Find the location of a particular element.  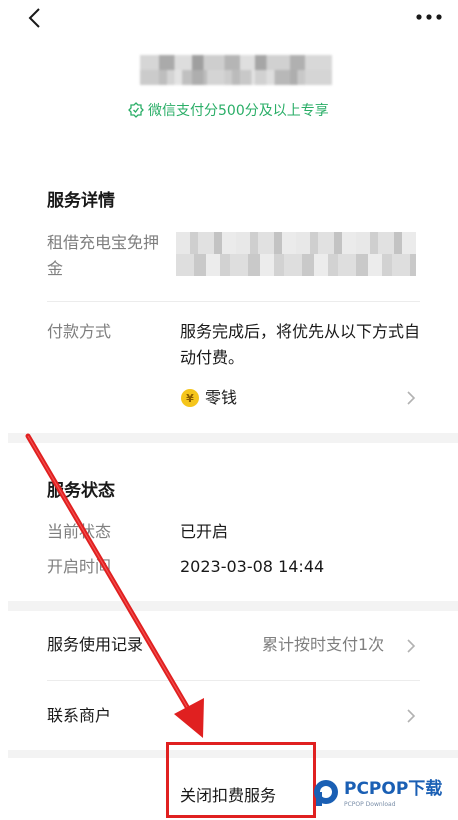

records-value: 累计按时支付1次 is located at coordinates (323, 645).